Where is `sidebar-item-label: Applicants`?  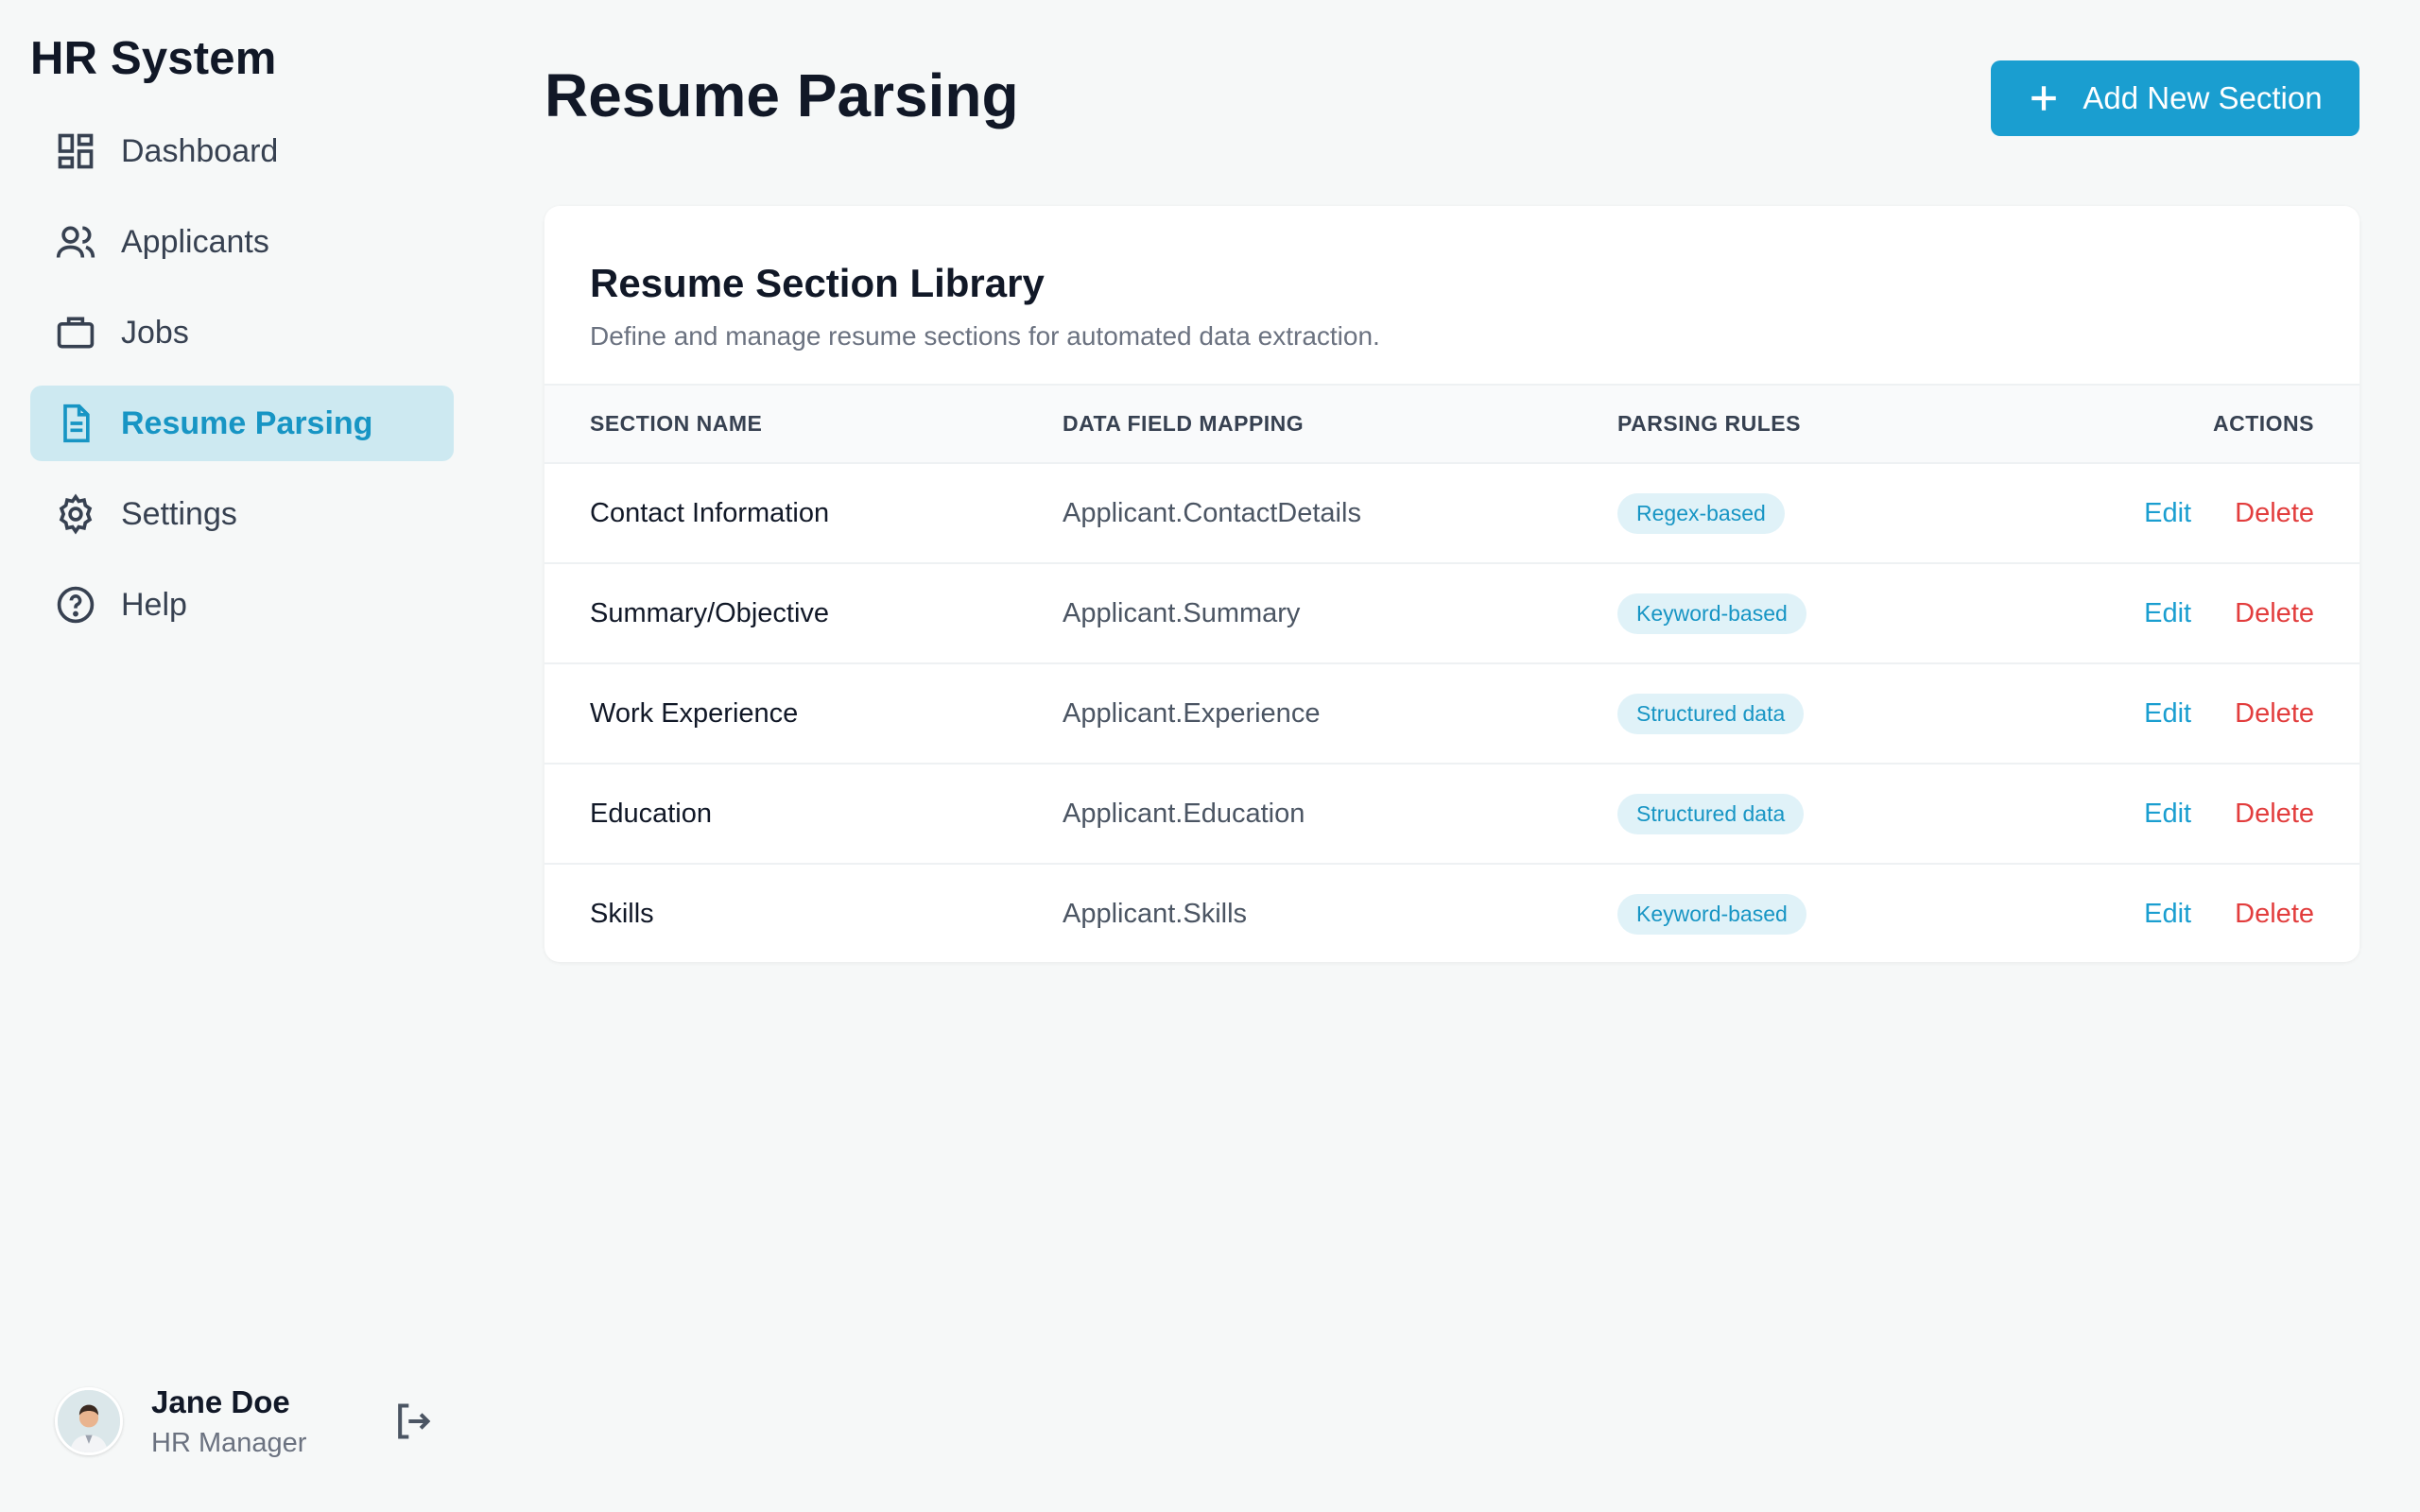
sidebar-item-label: Applicants is located at coordinates (195, 241).